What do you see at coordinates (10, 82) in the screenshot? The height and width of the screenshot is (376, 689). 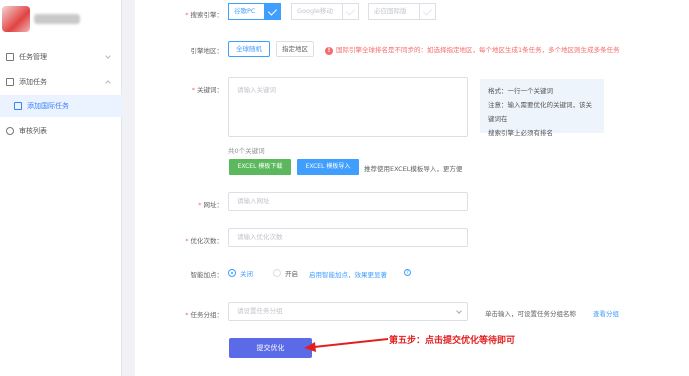 I see `grid-icon` at bounding box center [10, 82].